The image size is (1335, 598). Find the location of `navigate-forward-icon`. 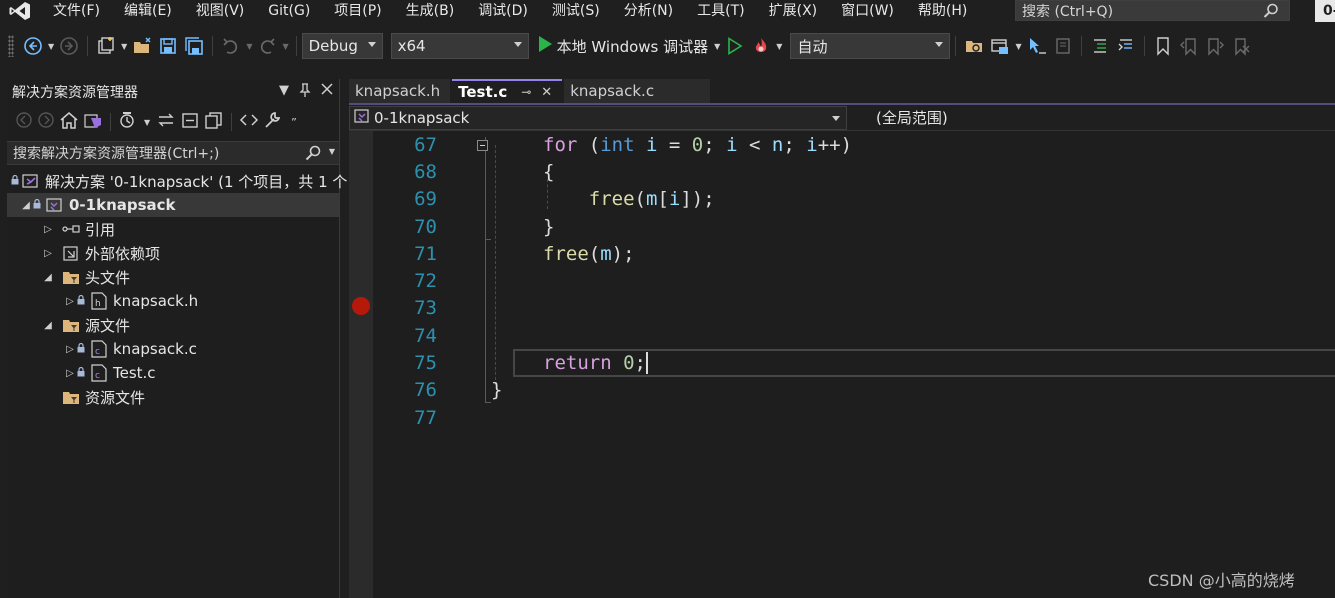

navigate-forward-icon is located at coordinates (69, 46).